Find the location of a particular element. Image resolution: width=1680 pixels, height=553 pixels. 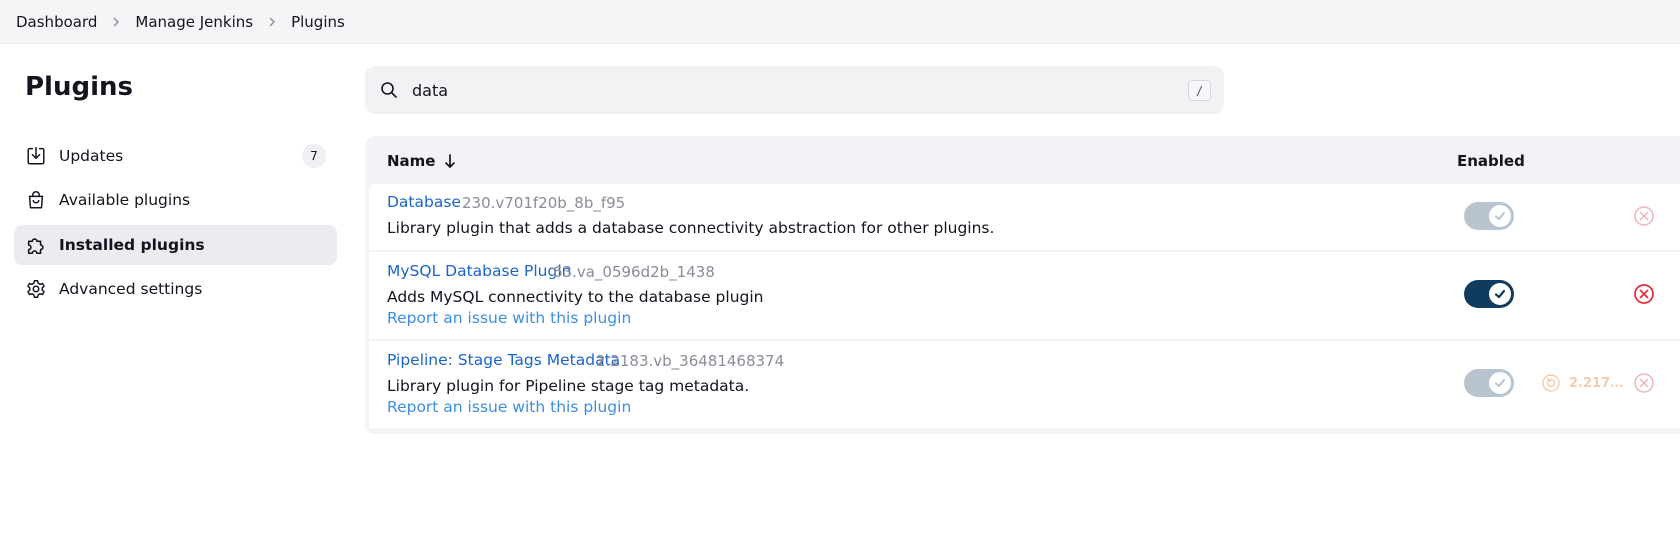

sidebar-item-installed-plugins: Installed plugins is located at coordinates (175, 245).